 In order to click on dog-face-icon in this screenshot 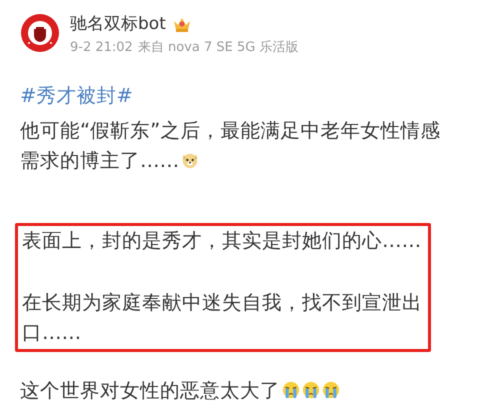, I will do `click(190, 160)`.